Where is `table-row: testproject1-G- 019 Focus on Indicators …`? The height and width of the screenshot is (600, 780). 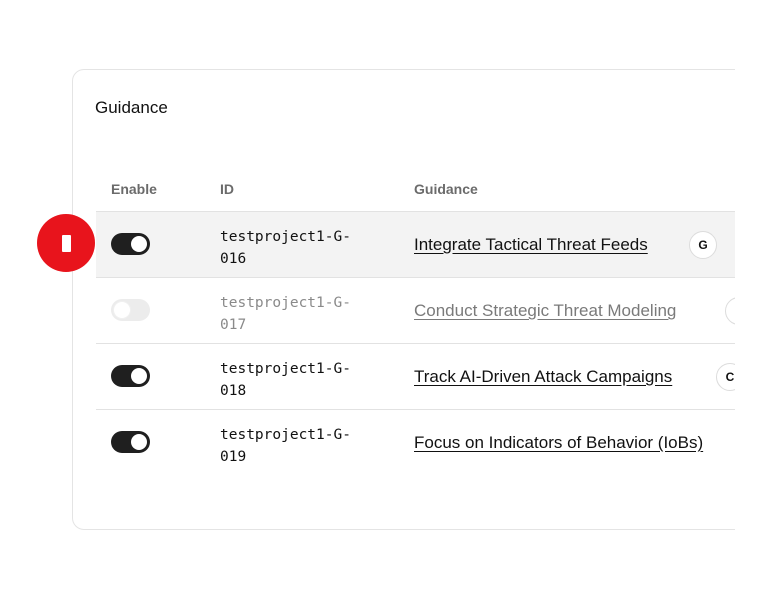 table-row: testproject1-G- 019 Focus on Indicators … is located at coordinates (415, 442).